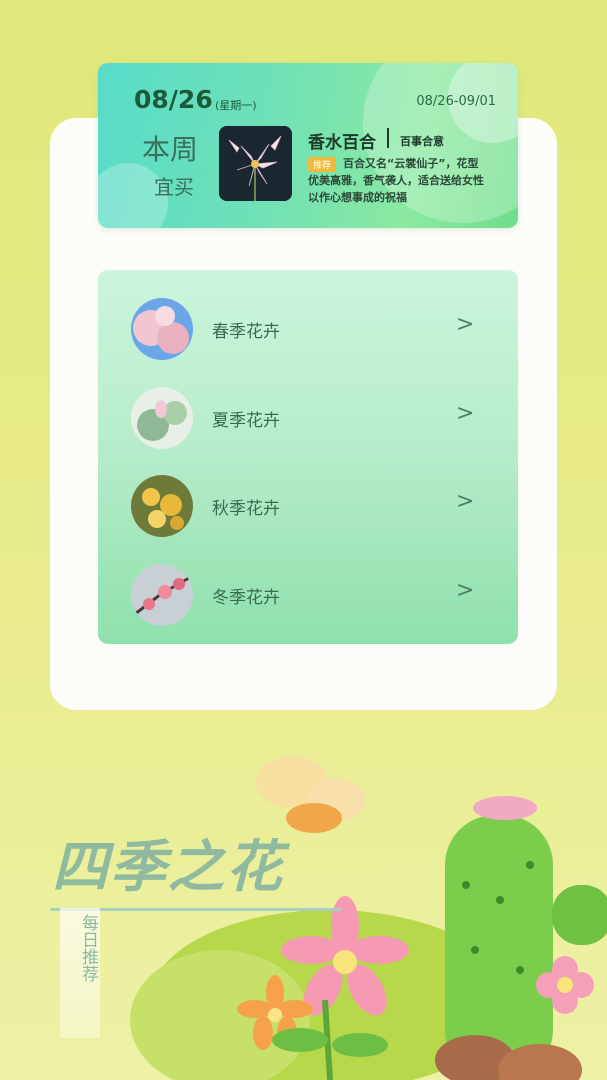 This screenshot has width=607, height=1080. What do you see at coordinates (168, 867) in the screenshot?
I see `decor-title: 四季之花` at bounding box center [168, 867].